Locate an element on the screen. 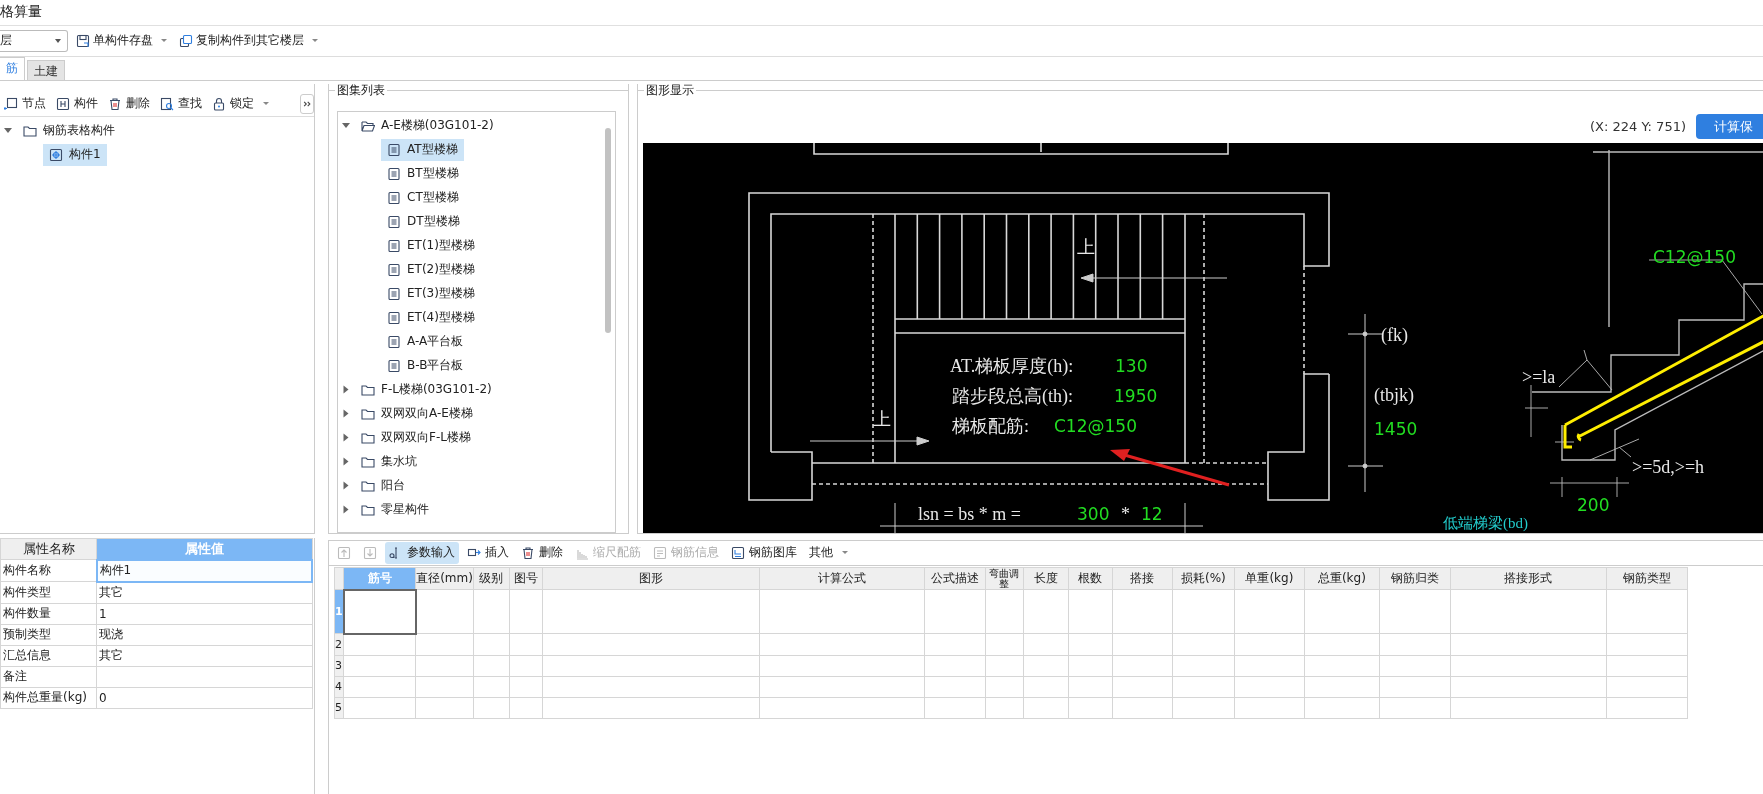 Image resolution: width=1763 pixels, height=794 pixels. property-name: 汇总信息 is located at coordinates (48, 656).